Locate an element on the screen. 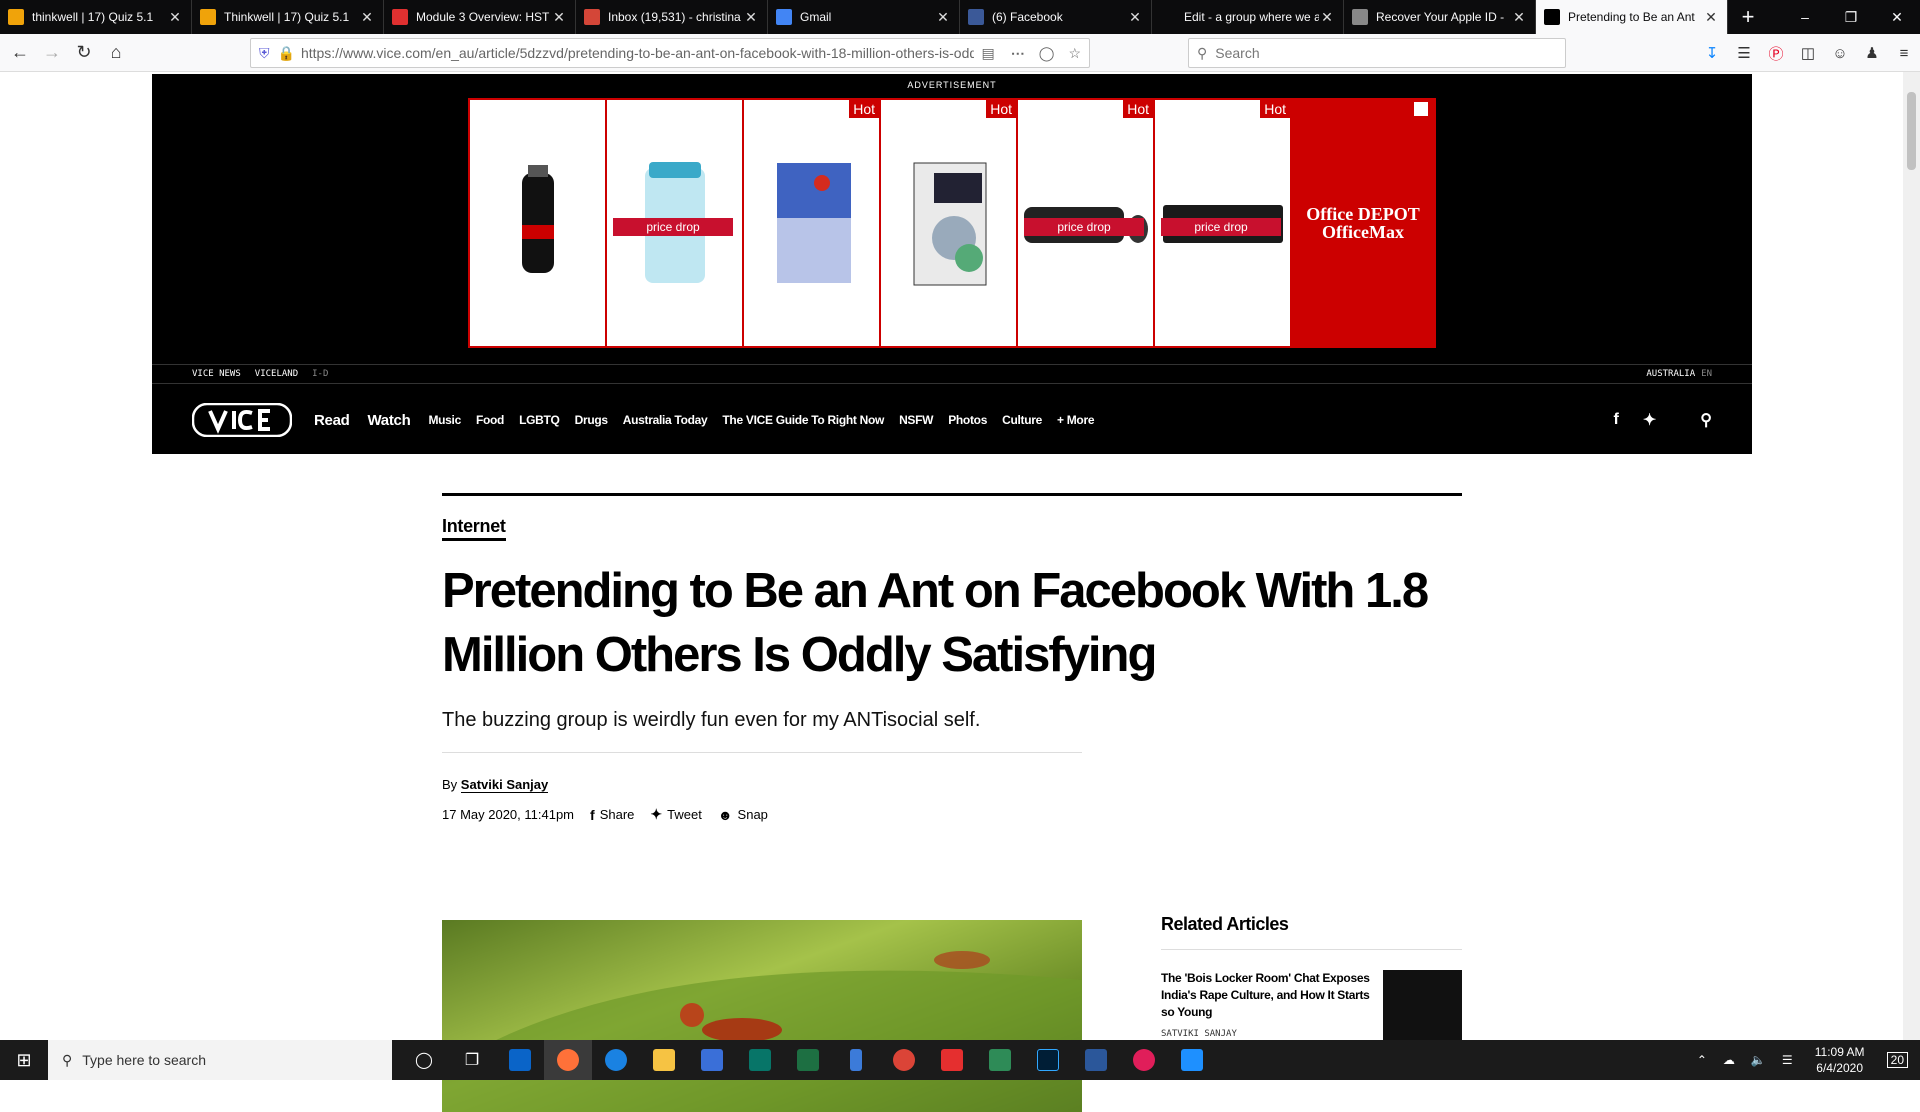 This screenshot has width=1920, height=1112. office-depot-logo: Office DEPOT OfficeMax is located at coordinates (1363, 223).